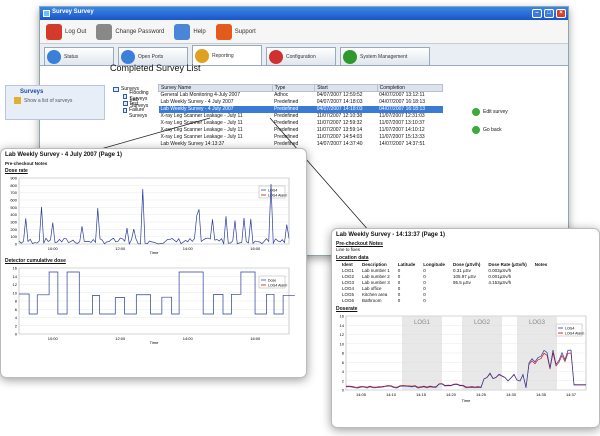  I want to click on x-tick-label: 14:10, so click(391, 394).